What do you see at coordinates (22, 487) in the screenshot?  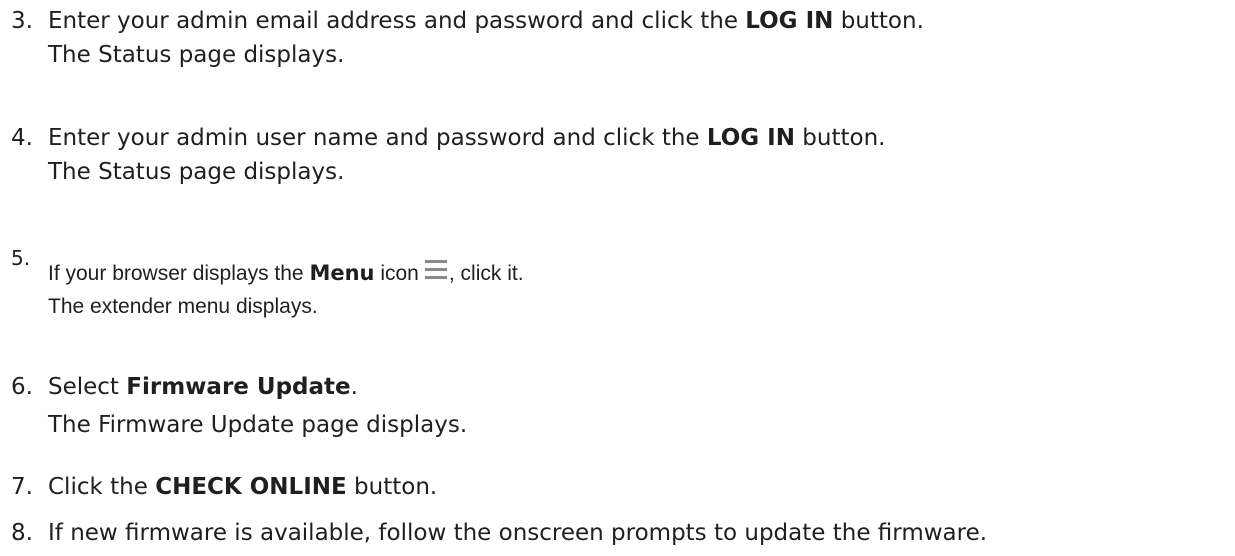 I see `step-number: 7.` at bounding box center [22, 487].